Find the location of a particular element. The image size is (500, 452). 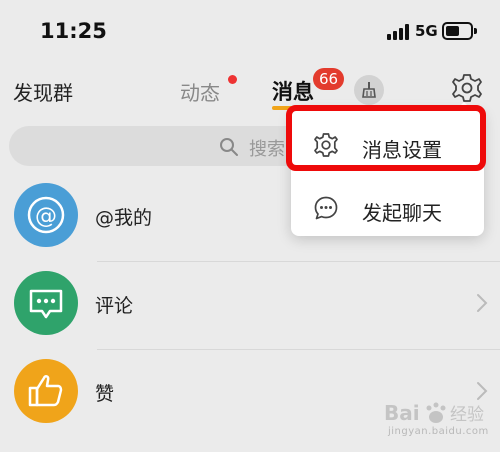

broom-icon is located at coordinates (369, 90).